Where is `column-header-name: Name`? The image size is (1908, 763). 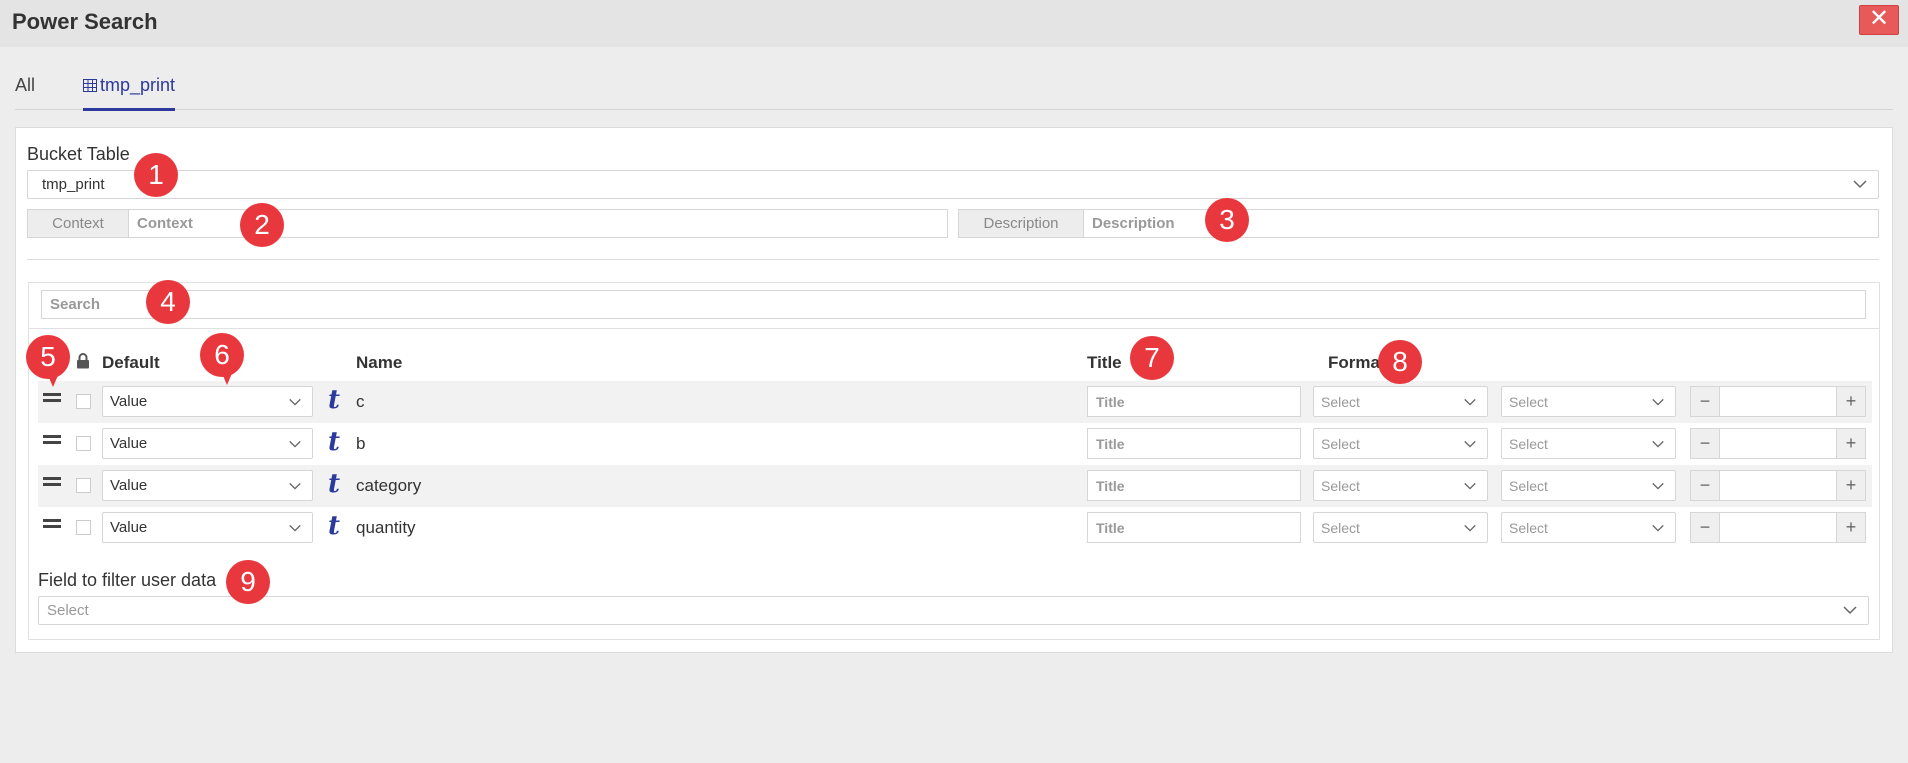
column-header-name: Name is located at coordinates (379, 362).